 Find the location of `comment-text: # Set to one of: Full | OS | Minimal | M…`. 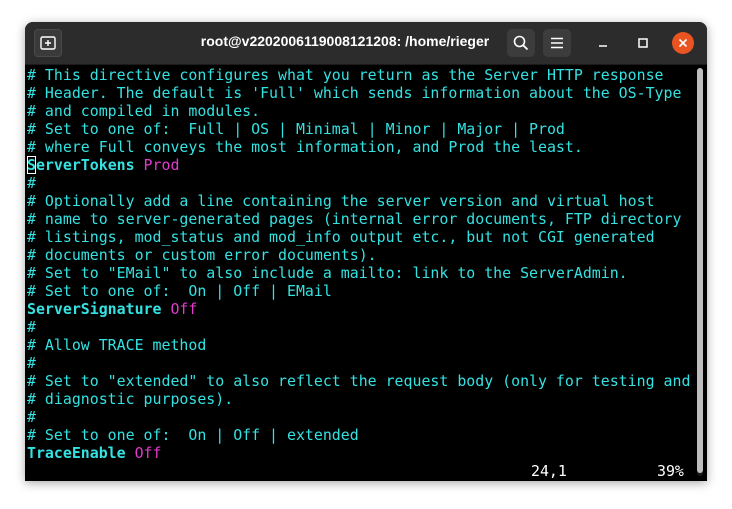

comment-text: # Set to one of: Full | OS | Minimal | M… is located at coordinates (296, 129).